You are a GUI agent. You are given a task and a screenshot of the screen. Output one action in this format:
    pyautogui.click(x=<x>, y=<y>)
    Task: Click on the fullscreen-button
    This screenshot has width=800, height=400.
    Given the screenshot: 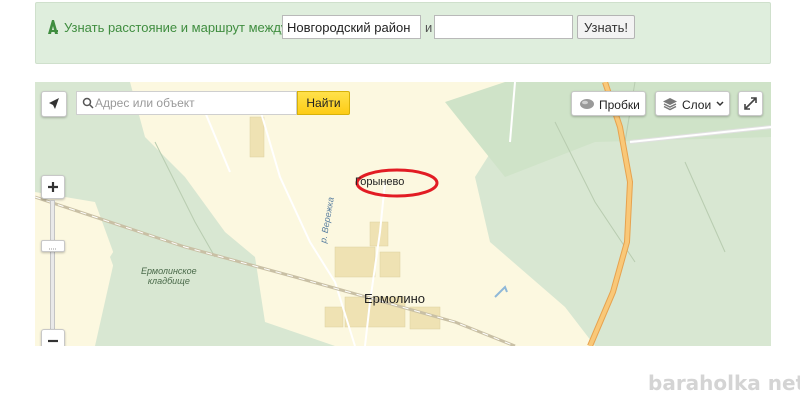 What is the action you would take?
    pyautogui.click(x=750, y=103)
    